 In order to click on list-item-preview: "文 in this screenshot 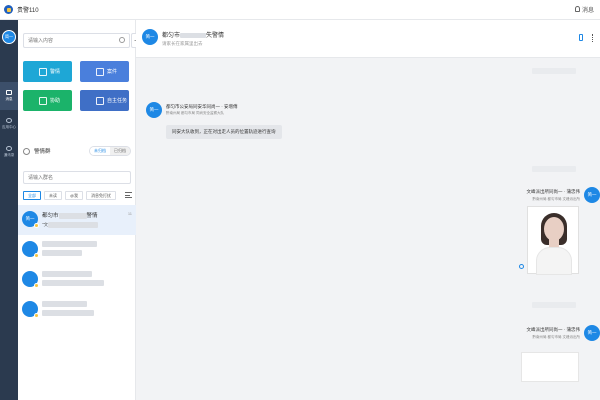, I will do `click(87, 225)`.